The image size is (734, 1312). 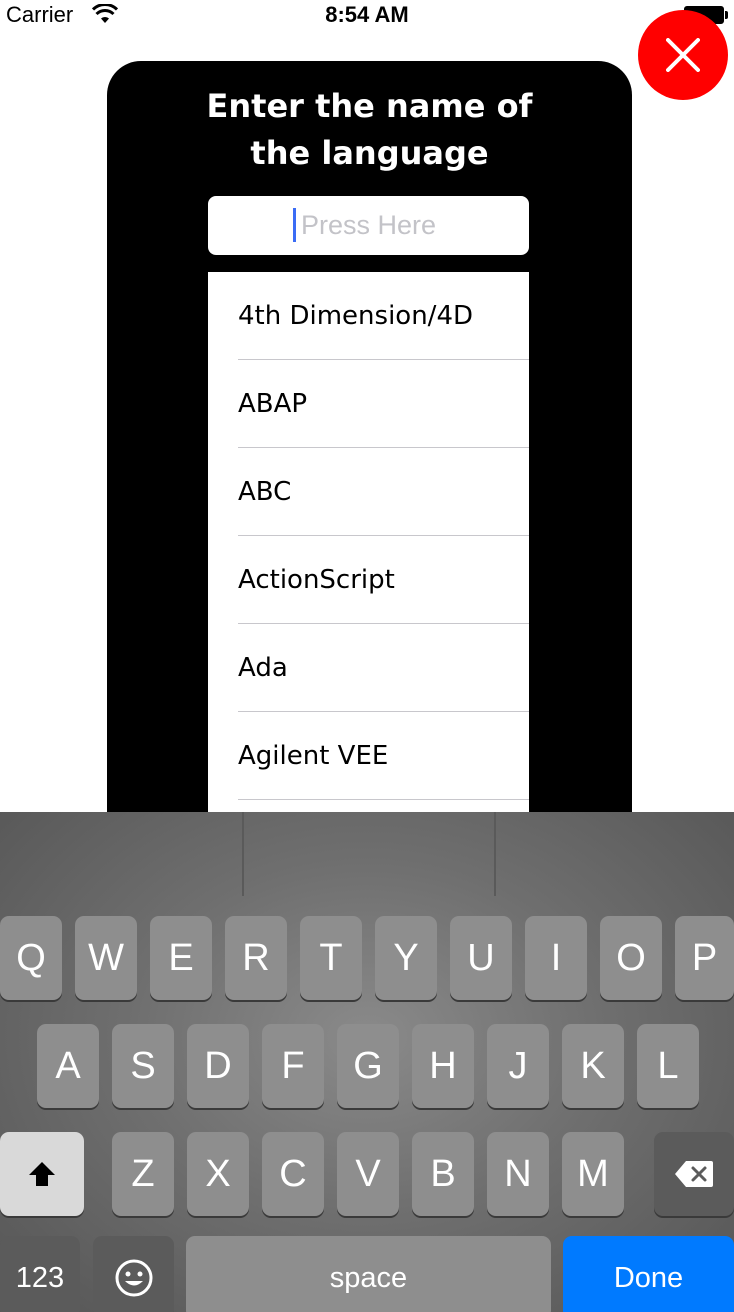 I want to click on key-y: Y, so click(x=406, y=958).